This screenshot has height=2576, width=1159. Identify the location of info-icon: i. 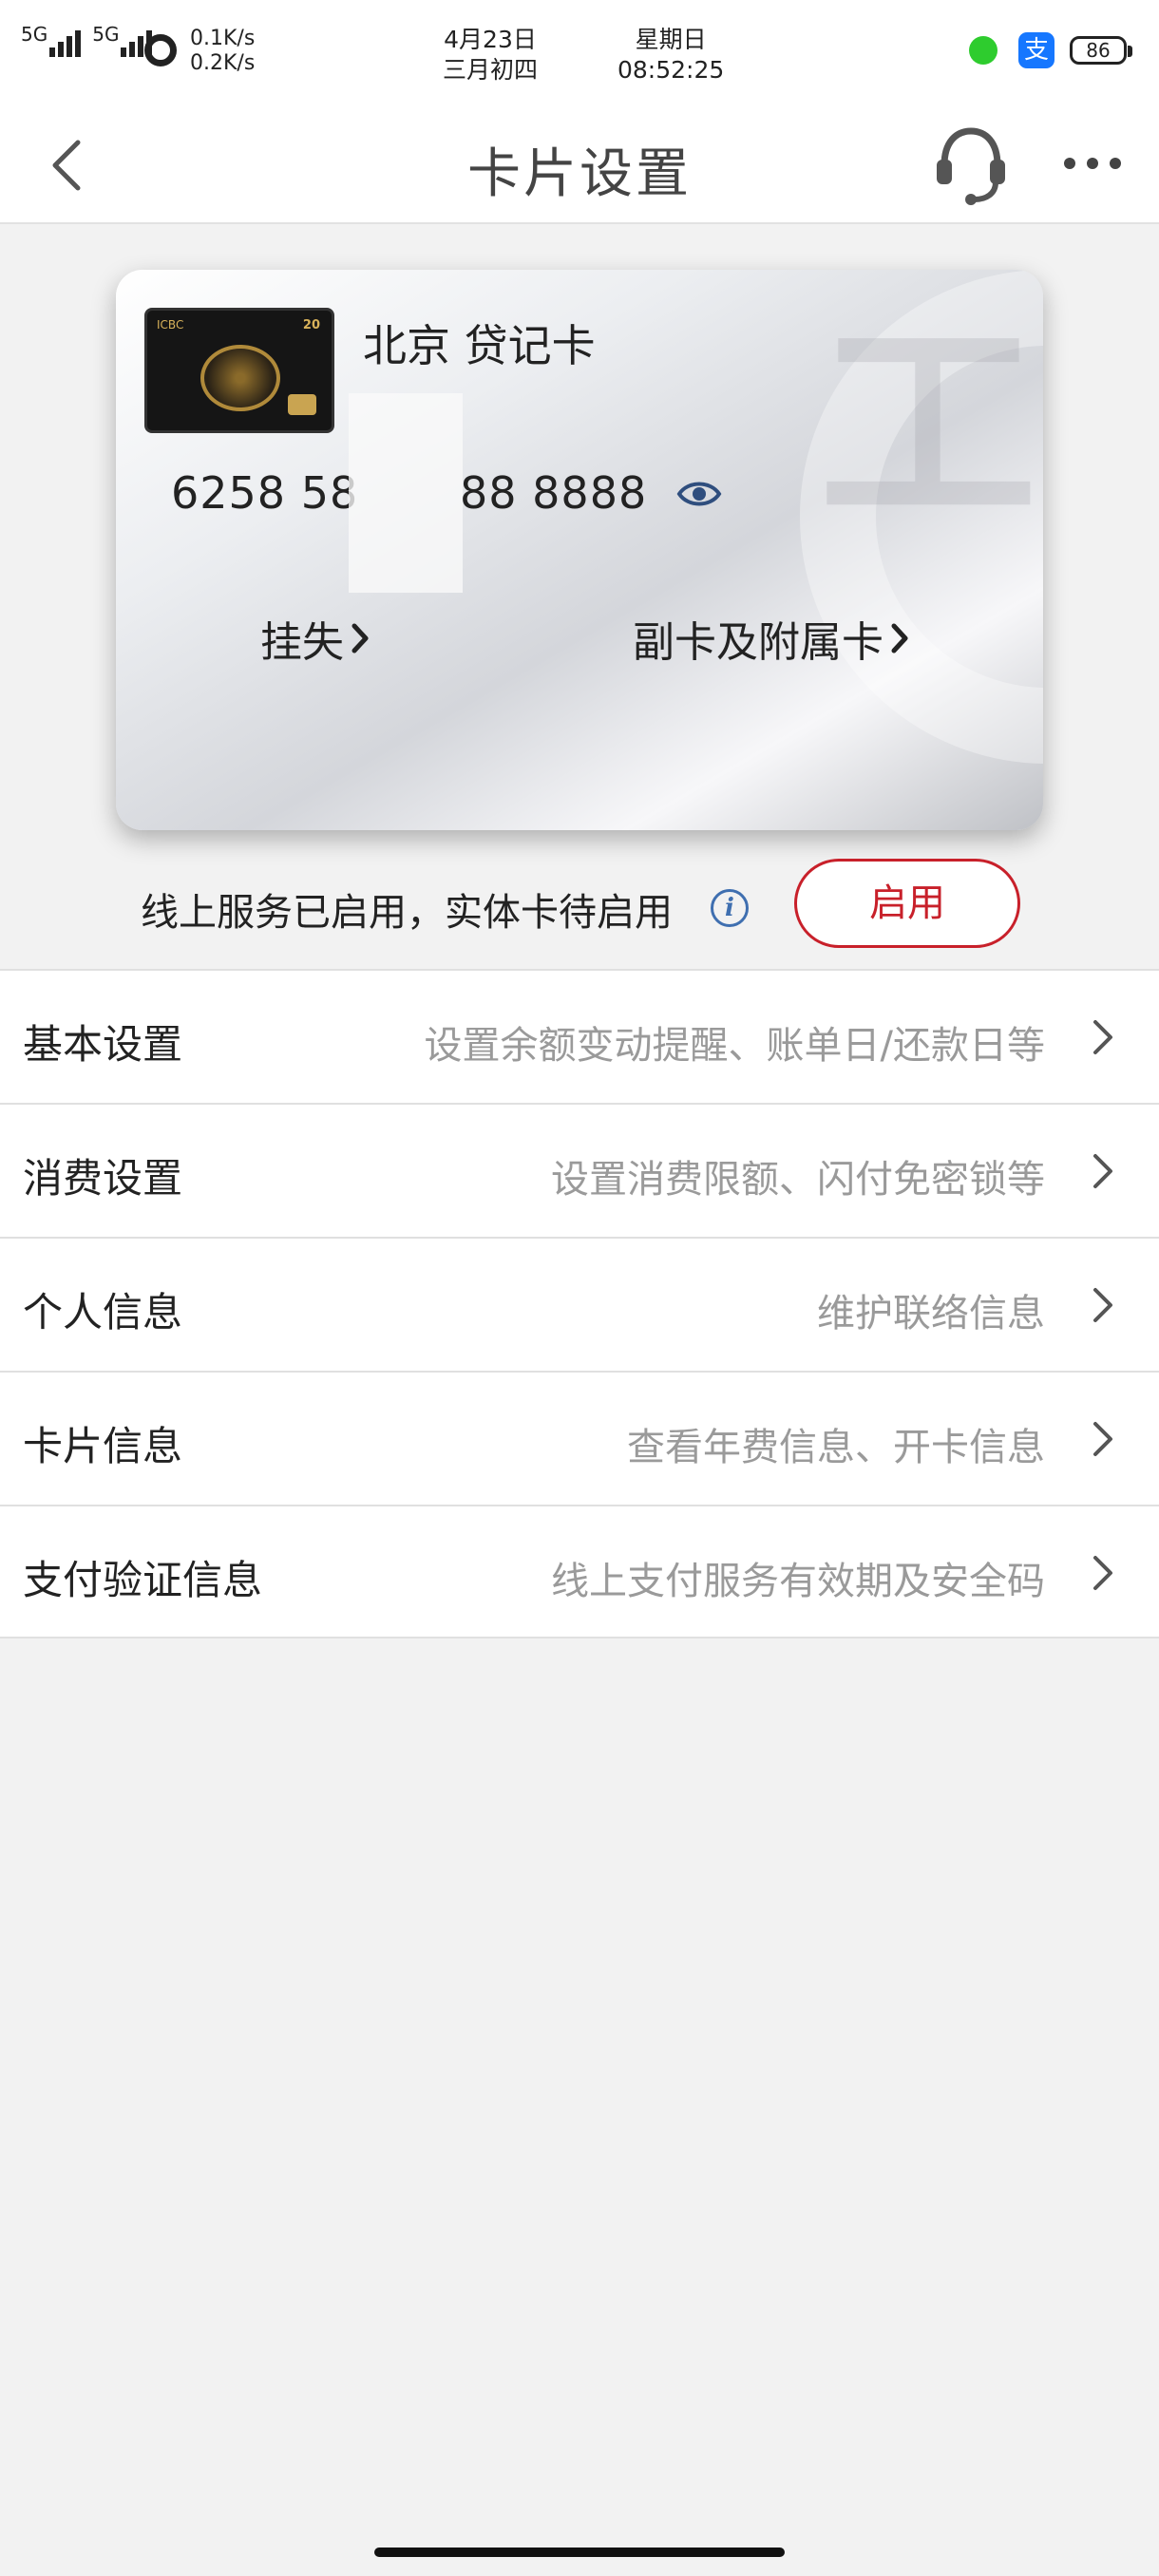
(730, 908).